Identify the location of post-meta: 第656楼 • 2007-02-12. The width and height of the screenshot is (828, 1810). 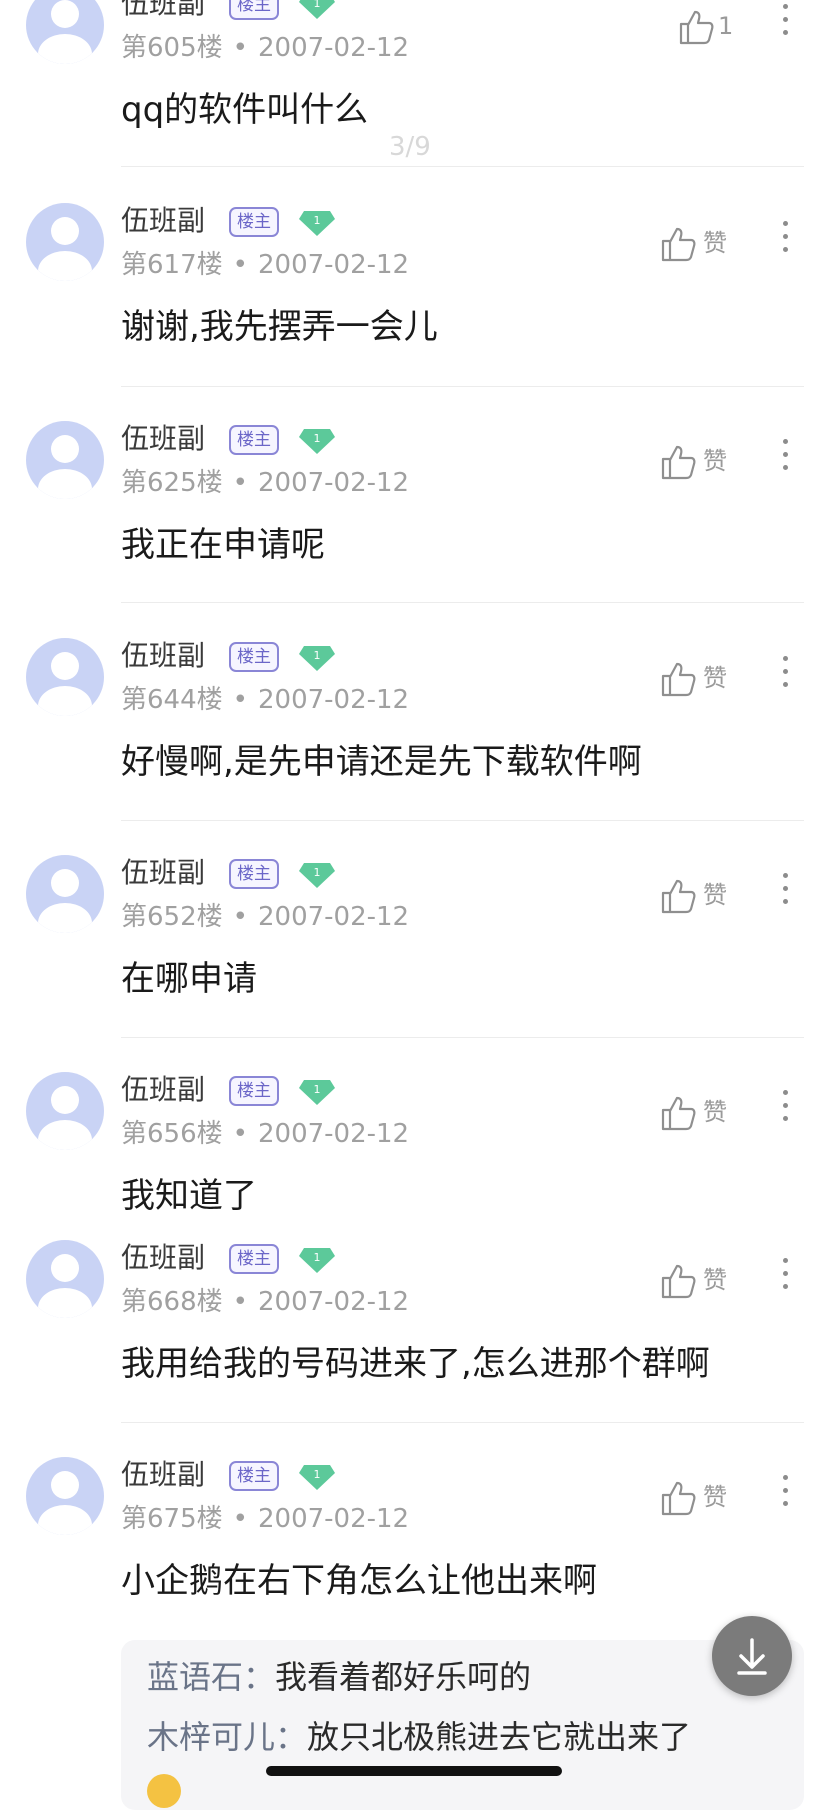
(265, 1134).